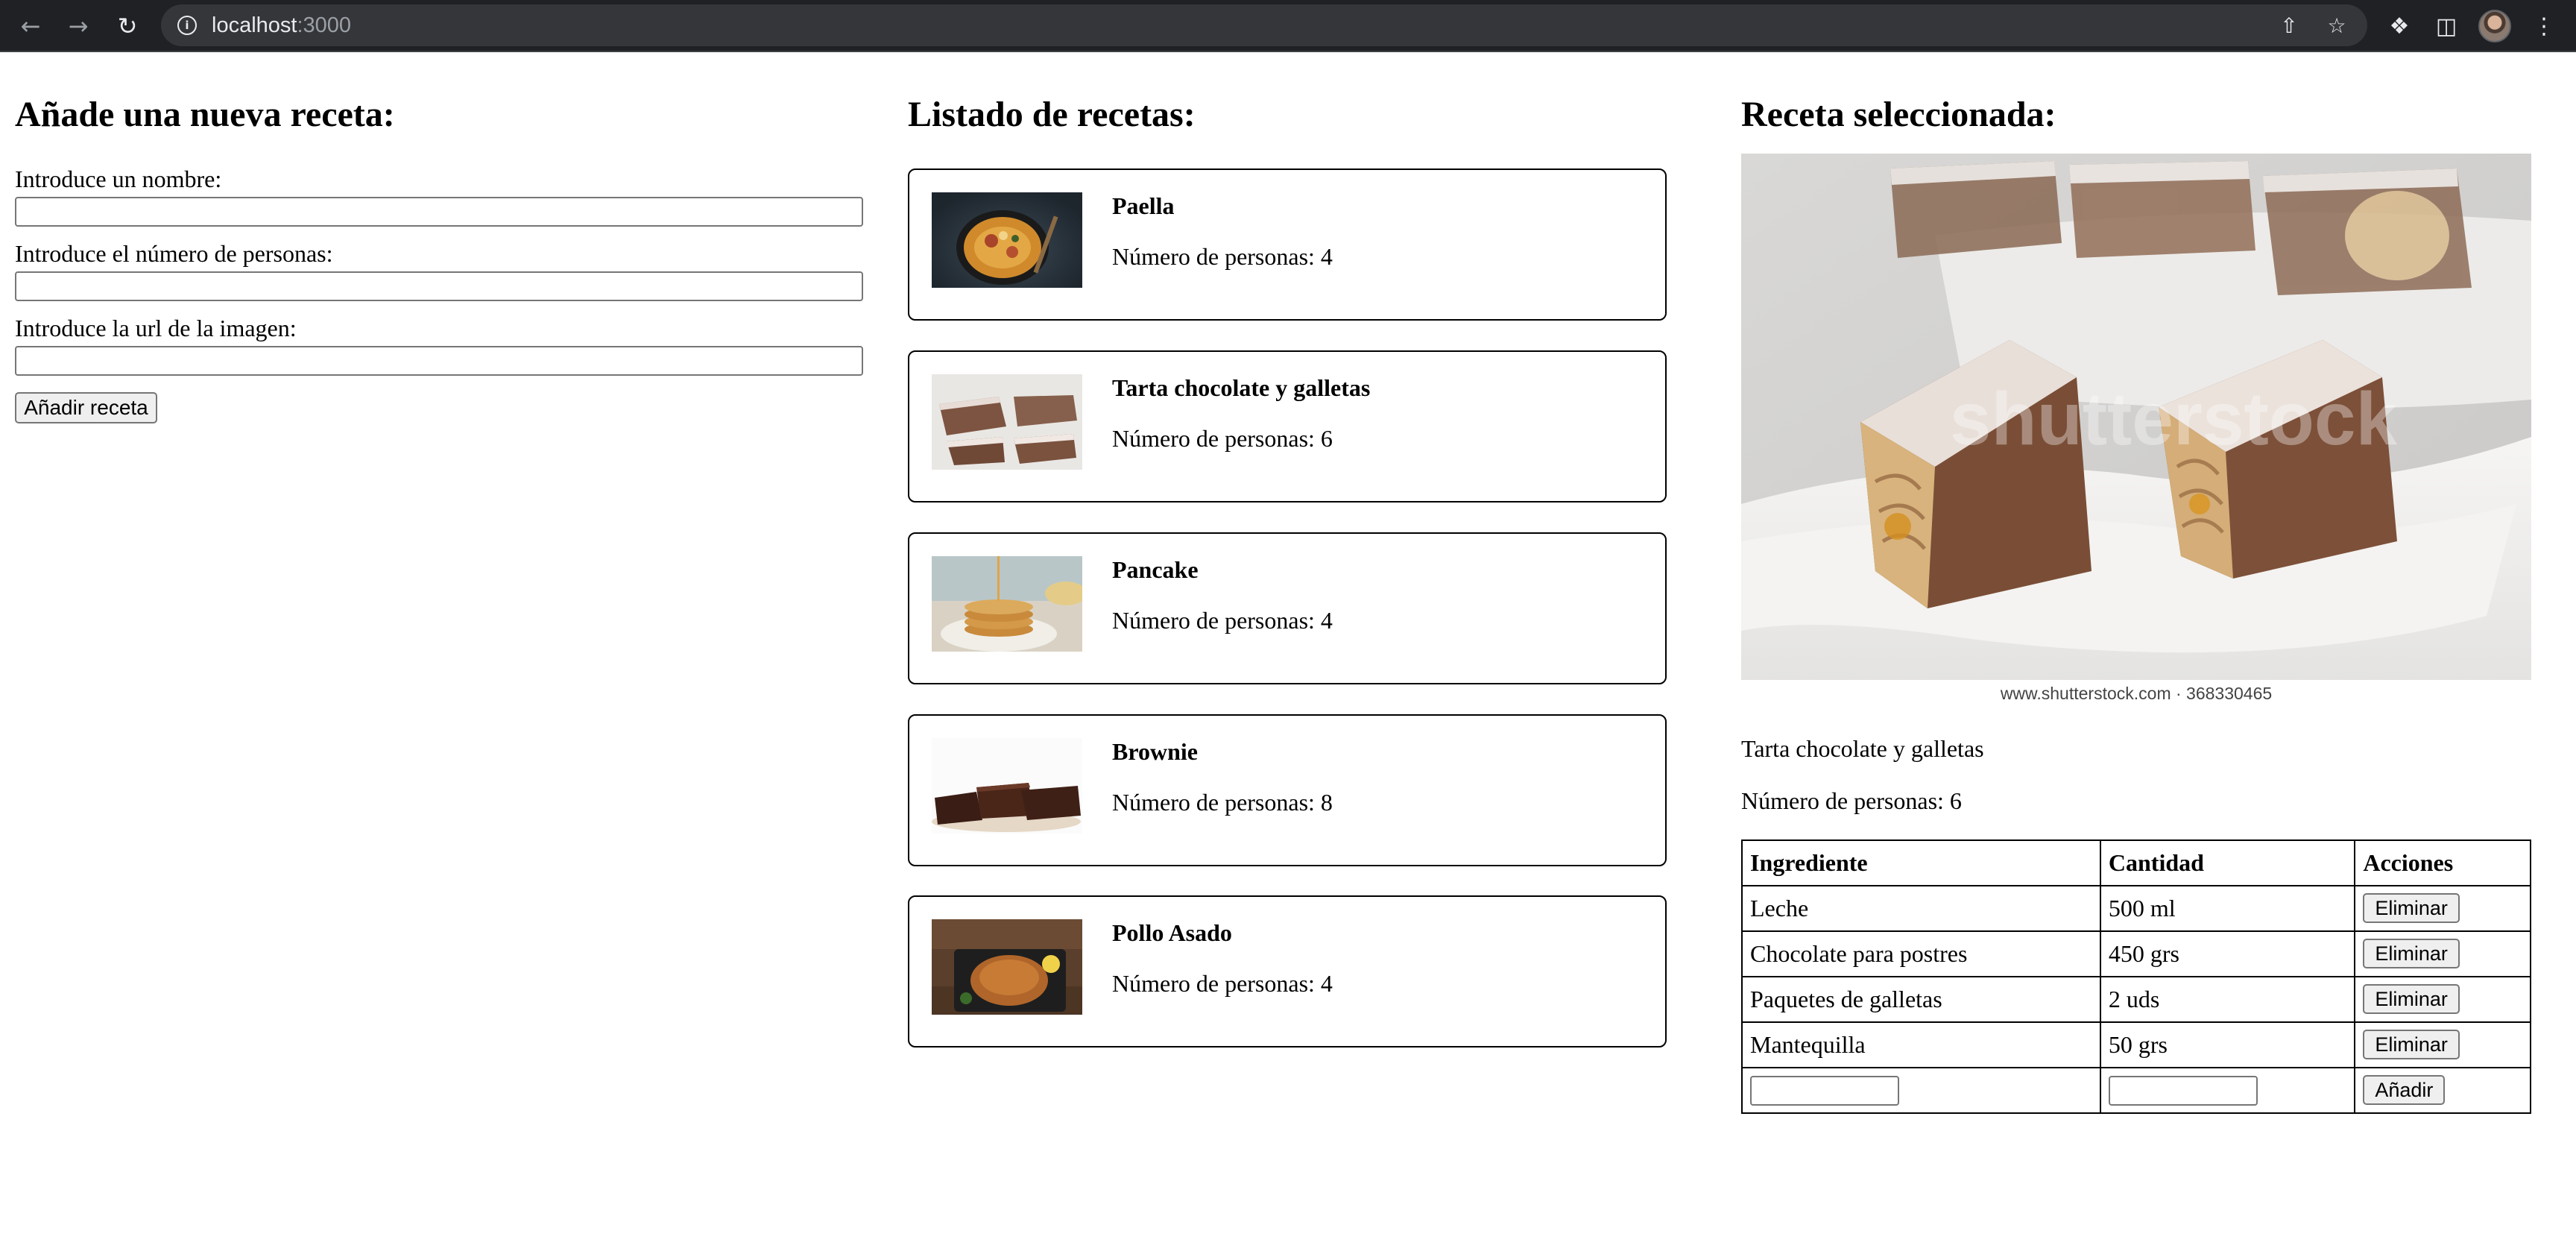 The width and height of the screenshot is (2576, 1257). Describe the element at coordinates (205, 114) in the screenshot. I see `form-title: Añade una nueva receta:` at that location.